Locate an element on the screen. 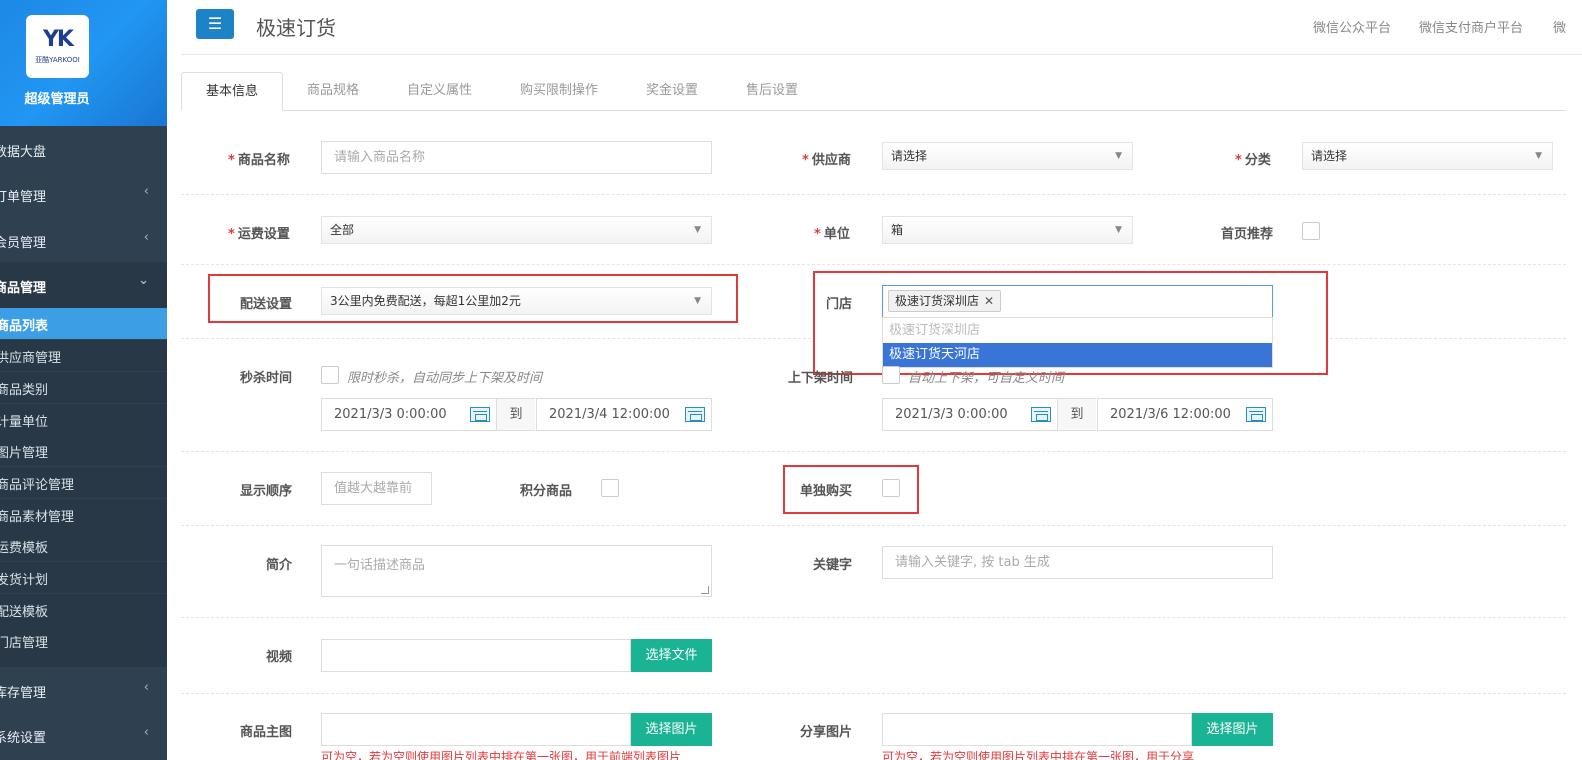 The height and width of the screenshot is (760, 1582). sidebar-subitem-images: 图片管理 is located at coordinates (83, 450).